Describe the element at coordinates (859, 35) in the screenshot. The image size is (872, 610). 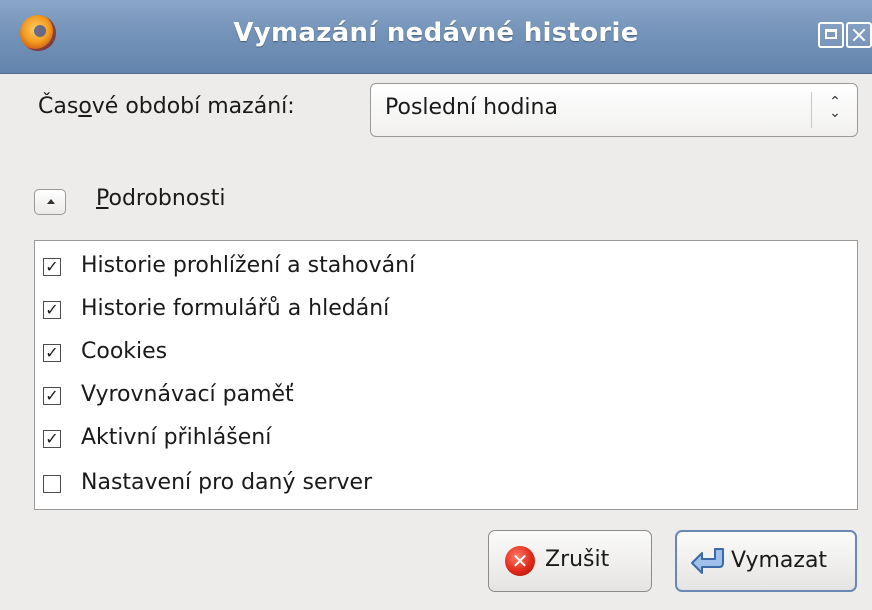
I see `close-icon` at that location.